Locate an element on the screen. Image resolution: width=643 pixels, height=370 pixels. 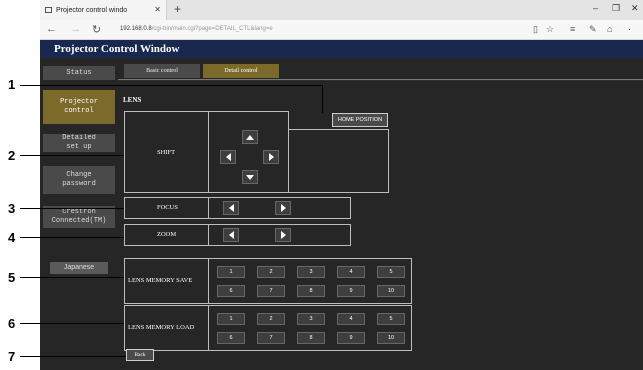
window-close-icon: ✕ is located at coordinates (635, 8).